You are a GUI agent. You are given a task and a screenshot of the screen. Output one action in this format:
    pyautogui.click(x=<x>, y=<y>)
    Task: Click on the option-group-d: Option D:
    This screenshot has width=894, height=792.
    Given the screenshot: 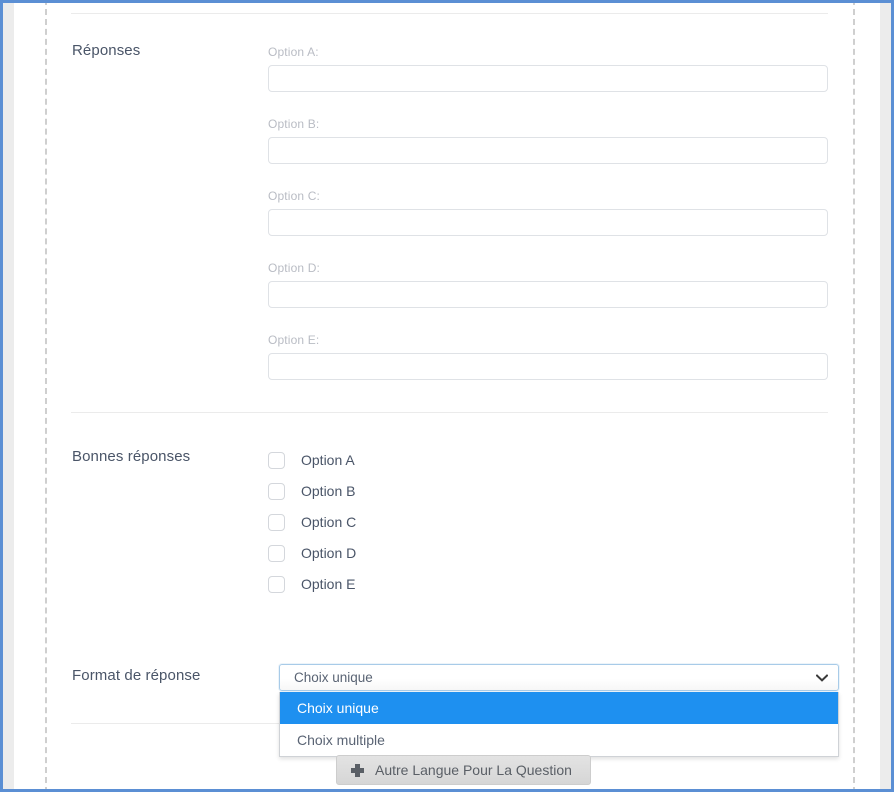 What is the action you would take?
    pyautogui.click(x=548, y=284)
    